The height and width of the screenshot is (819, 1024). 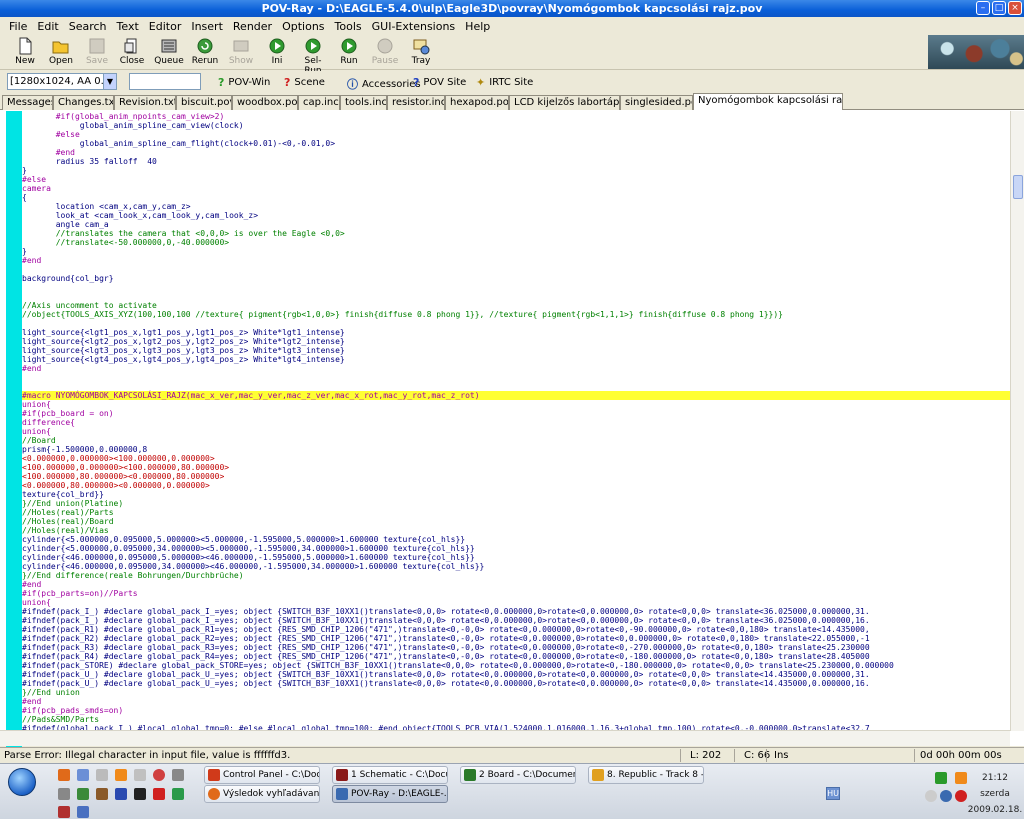 I want to click on code-line: {, so click(x=24, y=197).